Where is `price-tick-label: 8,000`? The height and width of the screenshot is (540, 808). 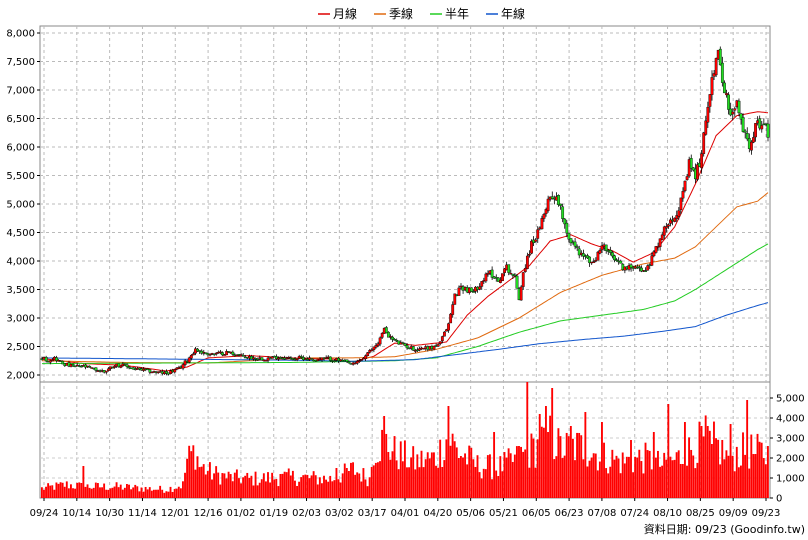 price-tick-label: 8,000 is located at coordinates (20, 34).